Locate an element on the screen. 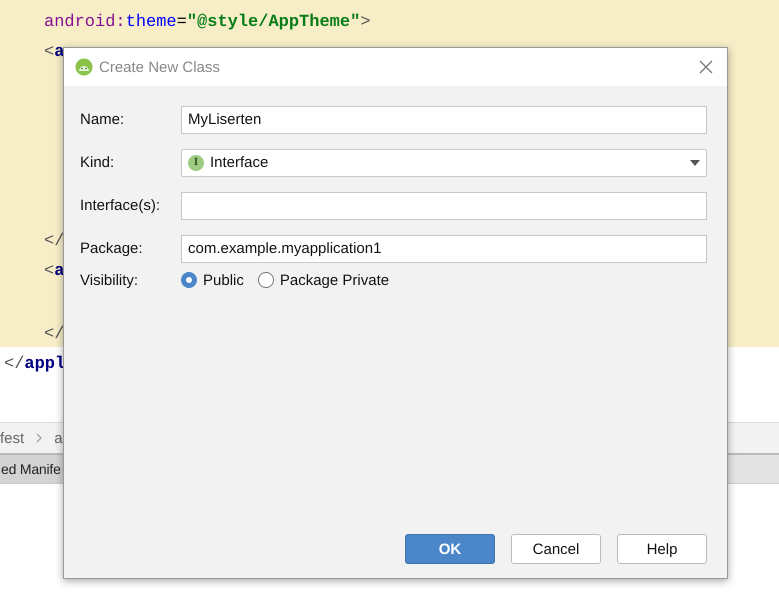 The height and width of the screenshot is (598, 779). window-title: Create New Class is located at coordinates (160, 67).